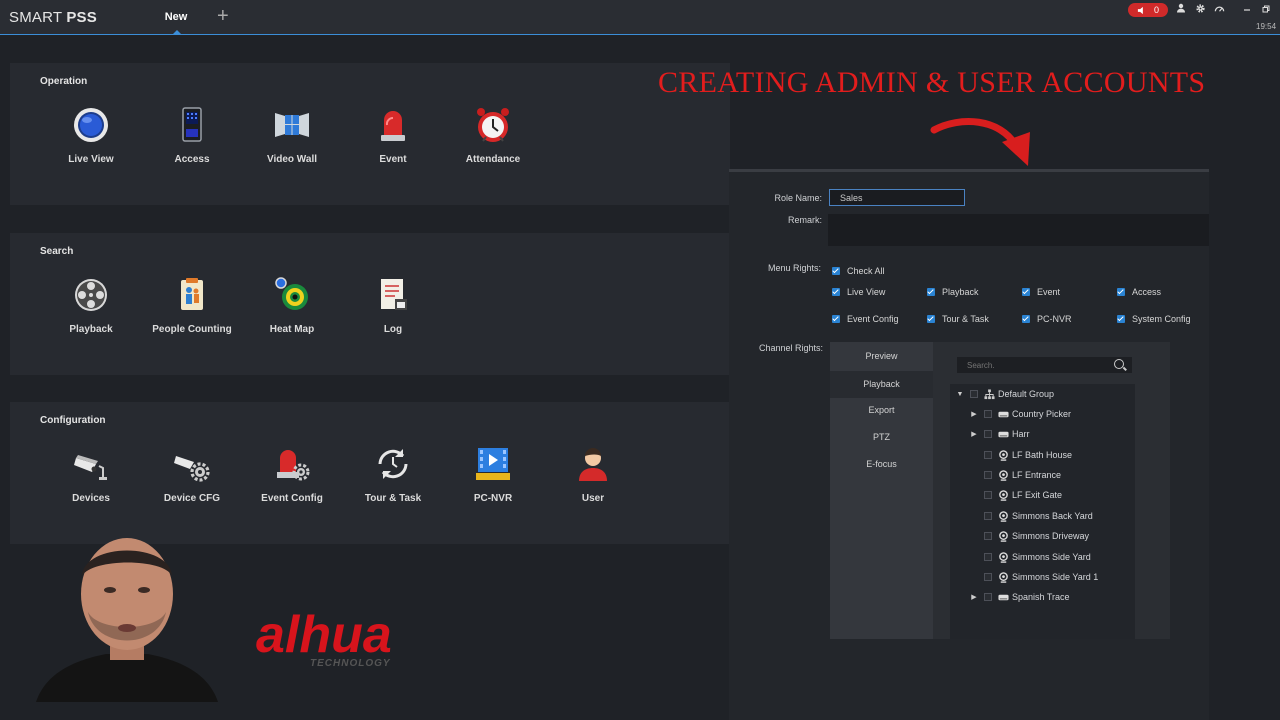 The image size is (1280, 720). Describe the element at coordinates (1023, 495) in the screenshot. I see `tree-node-camera: LF Exit Gate` at that location.